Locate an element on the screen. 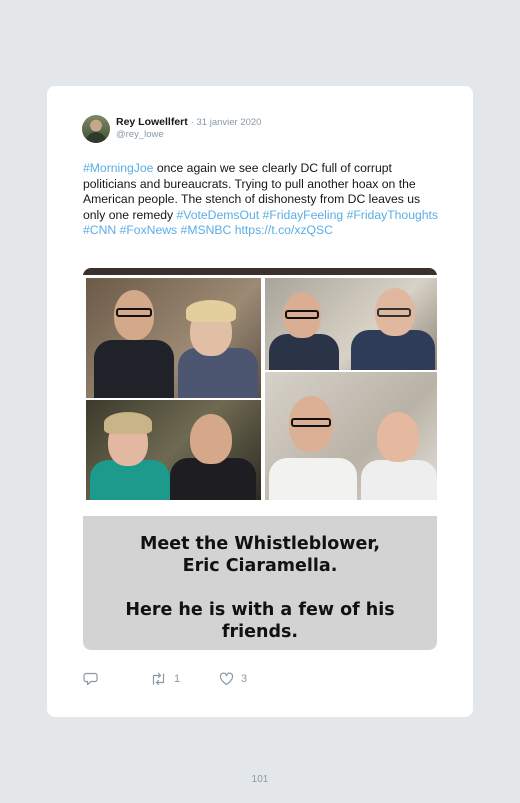  hashtag-link: #VoteDemsOut is located at coordinates (218, 215).